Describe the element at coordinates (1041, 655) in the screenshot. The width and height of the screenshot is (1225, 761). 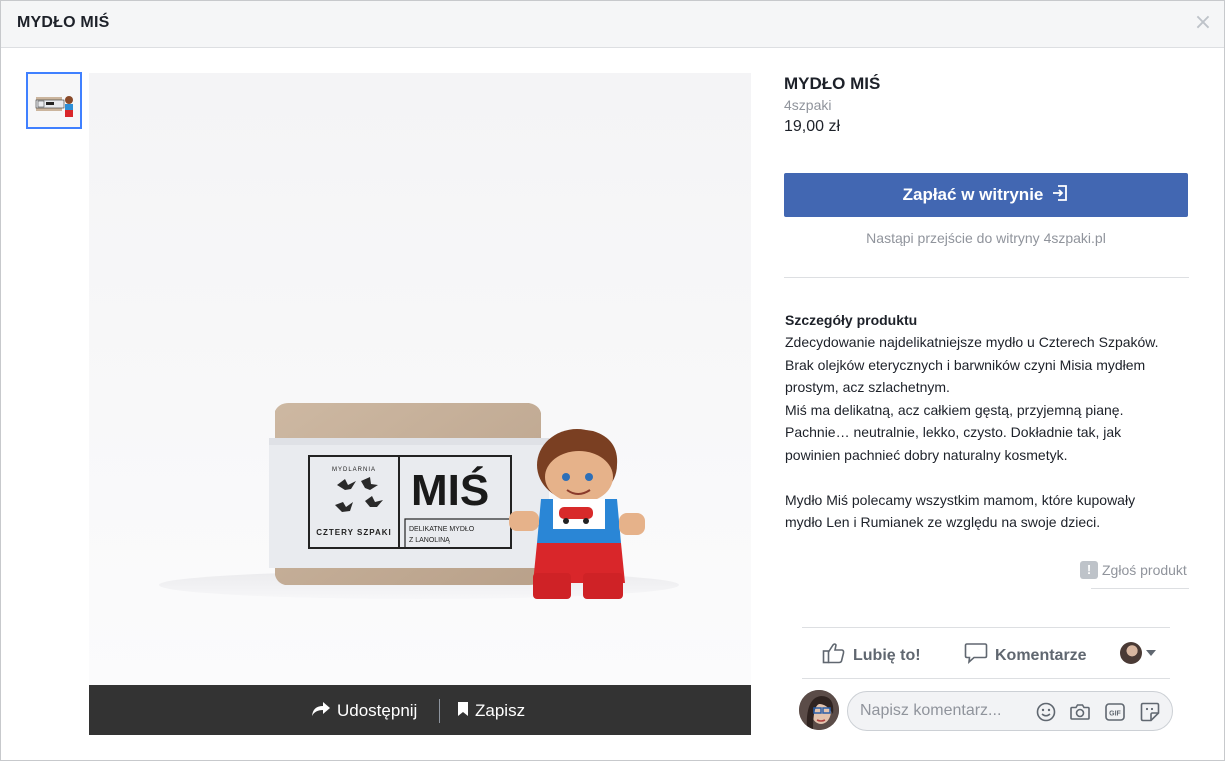
I see `comment-label: Komentarze` at that location.